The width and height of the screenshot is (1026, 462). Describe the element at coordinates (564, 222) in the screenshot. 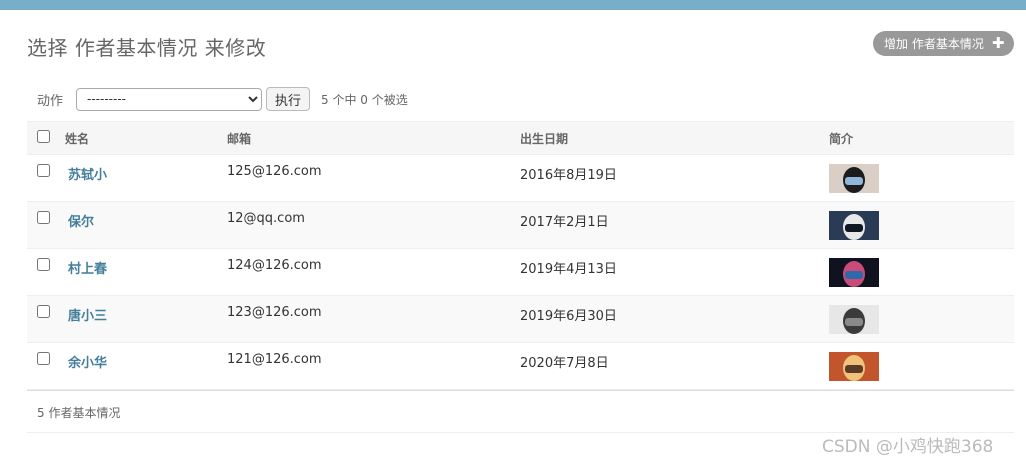

I see `birthdate-value: 2017年2月1日` at that location.